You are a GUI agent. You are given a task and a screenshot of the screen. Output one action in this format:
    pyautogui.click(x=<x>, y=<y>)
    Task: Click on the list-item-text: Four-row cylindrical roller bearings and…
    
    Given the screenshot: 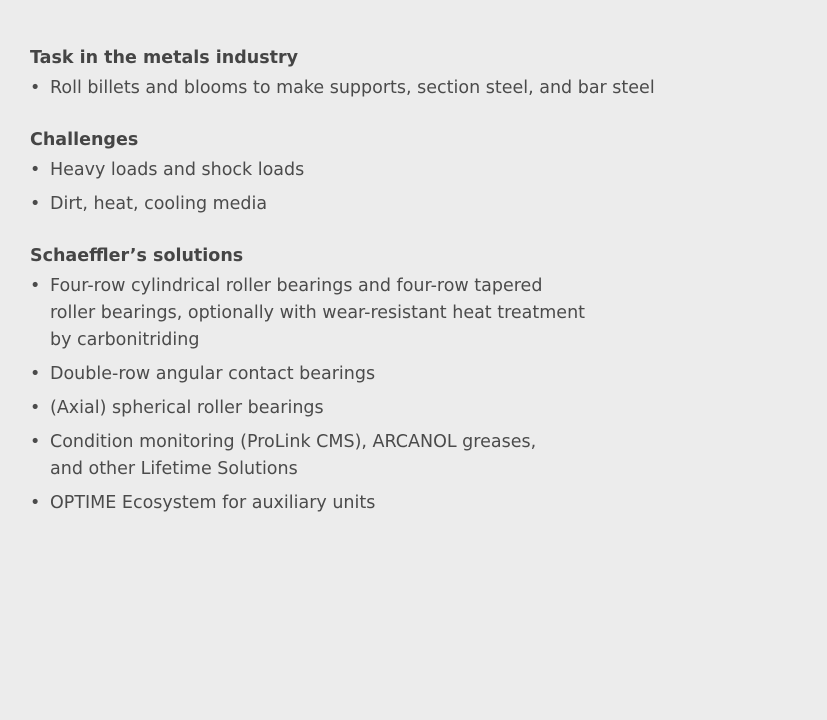 What is the action you would take?
    pyautogui.click(x=318, y=313)
    